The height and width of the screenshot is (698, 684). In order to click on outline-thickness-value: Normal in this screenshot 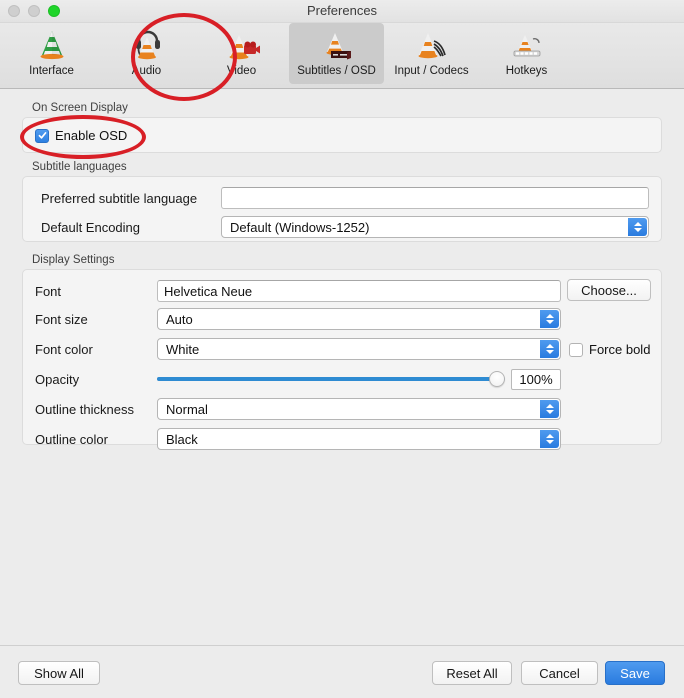, I will do `click(187, 409)`.